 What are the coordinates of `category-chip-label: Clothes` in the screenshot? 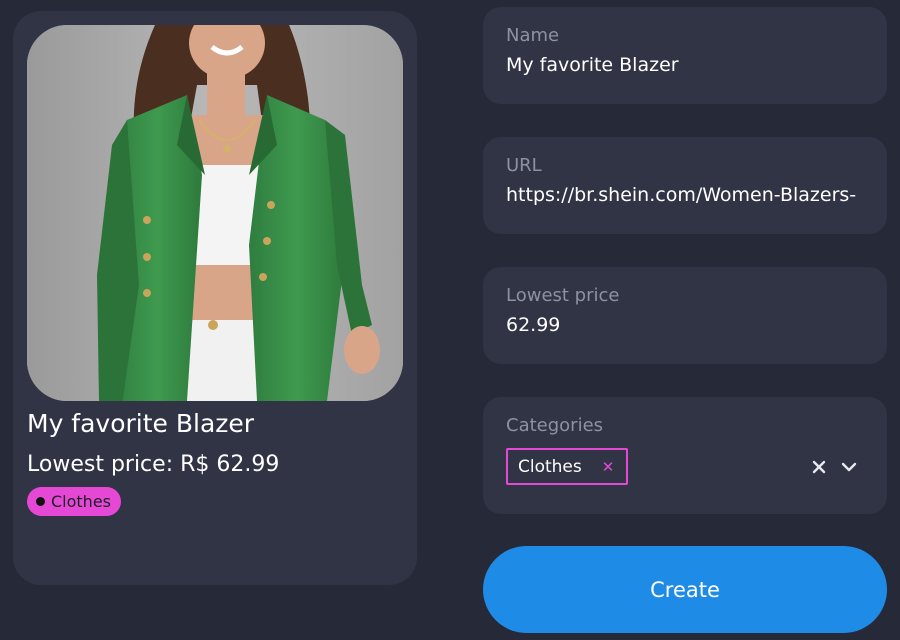 It's located at (550, 466).